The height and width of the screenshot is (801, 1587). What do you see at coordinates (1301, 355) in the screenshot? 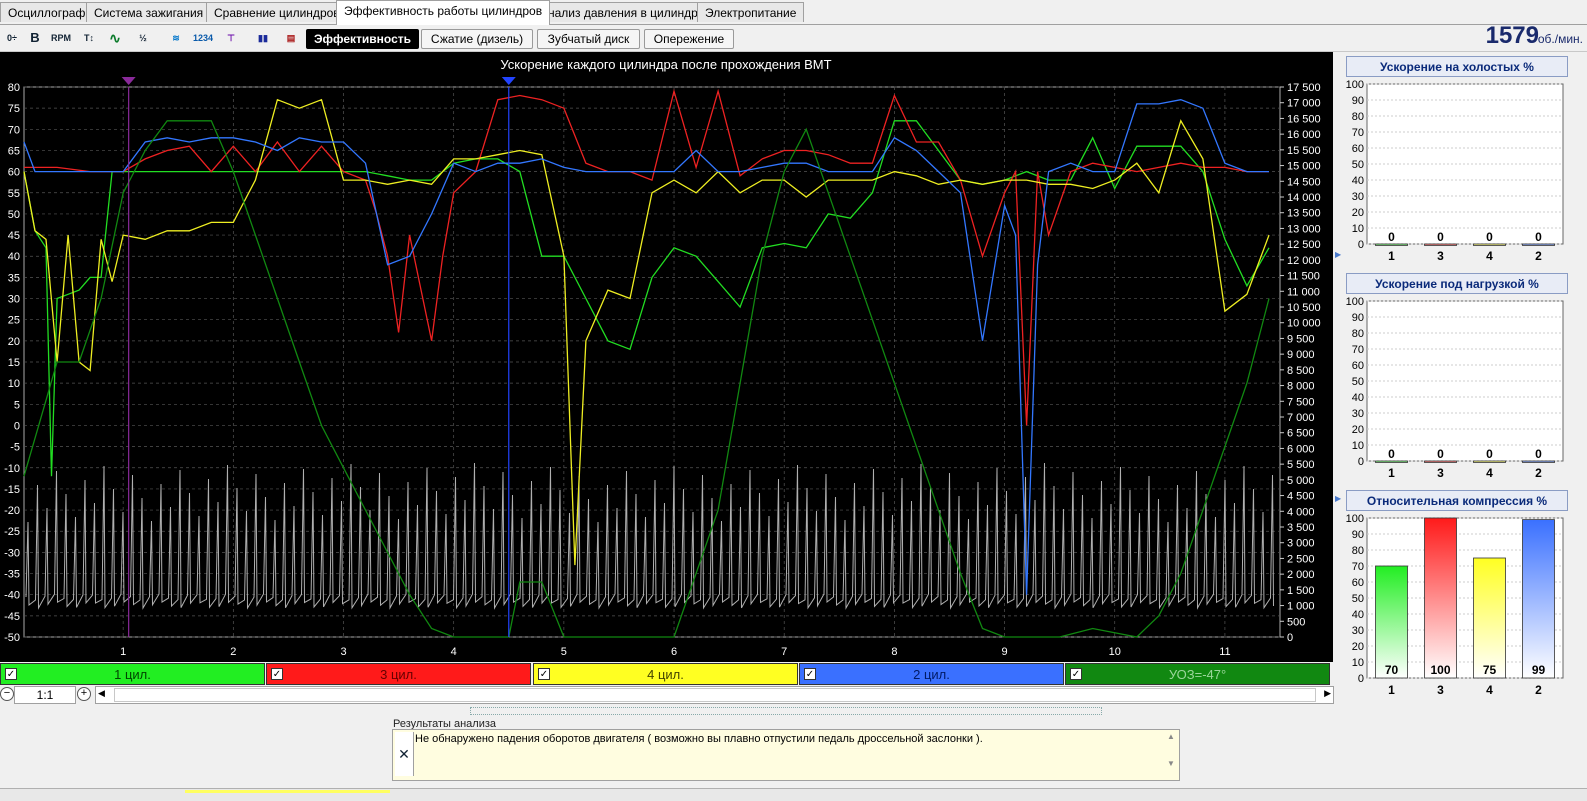
I see `right-tick-label: 9 000` at bounding box center [1301, 355].